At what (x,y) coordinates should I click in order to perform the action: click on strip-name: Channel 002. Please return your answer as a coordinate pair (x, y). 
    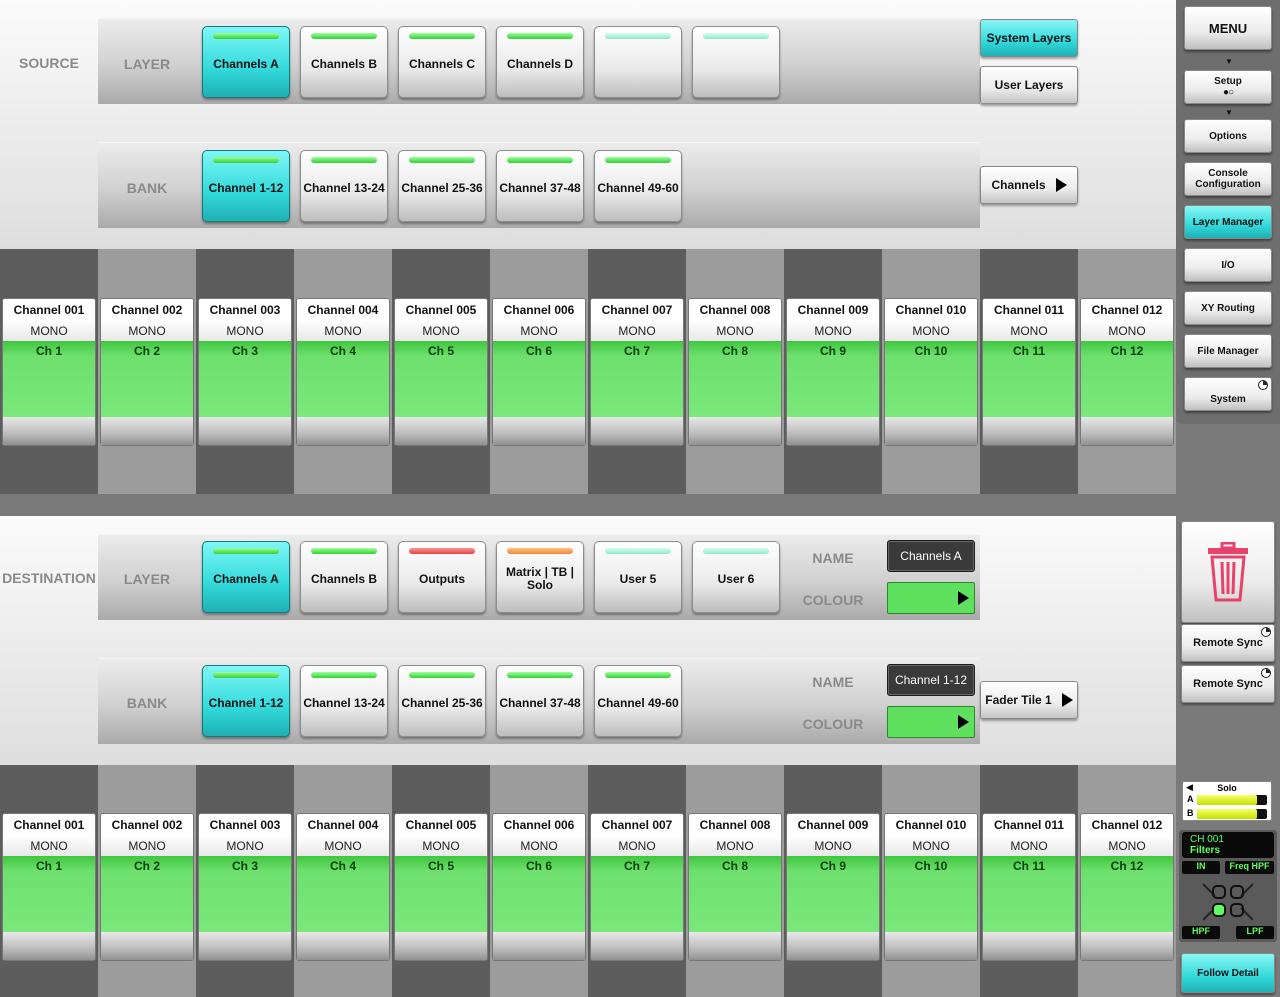
    Looking at the image, I should click on (147, 824).